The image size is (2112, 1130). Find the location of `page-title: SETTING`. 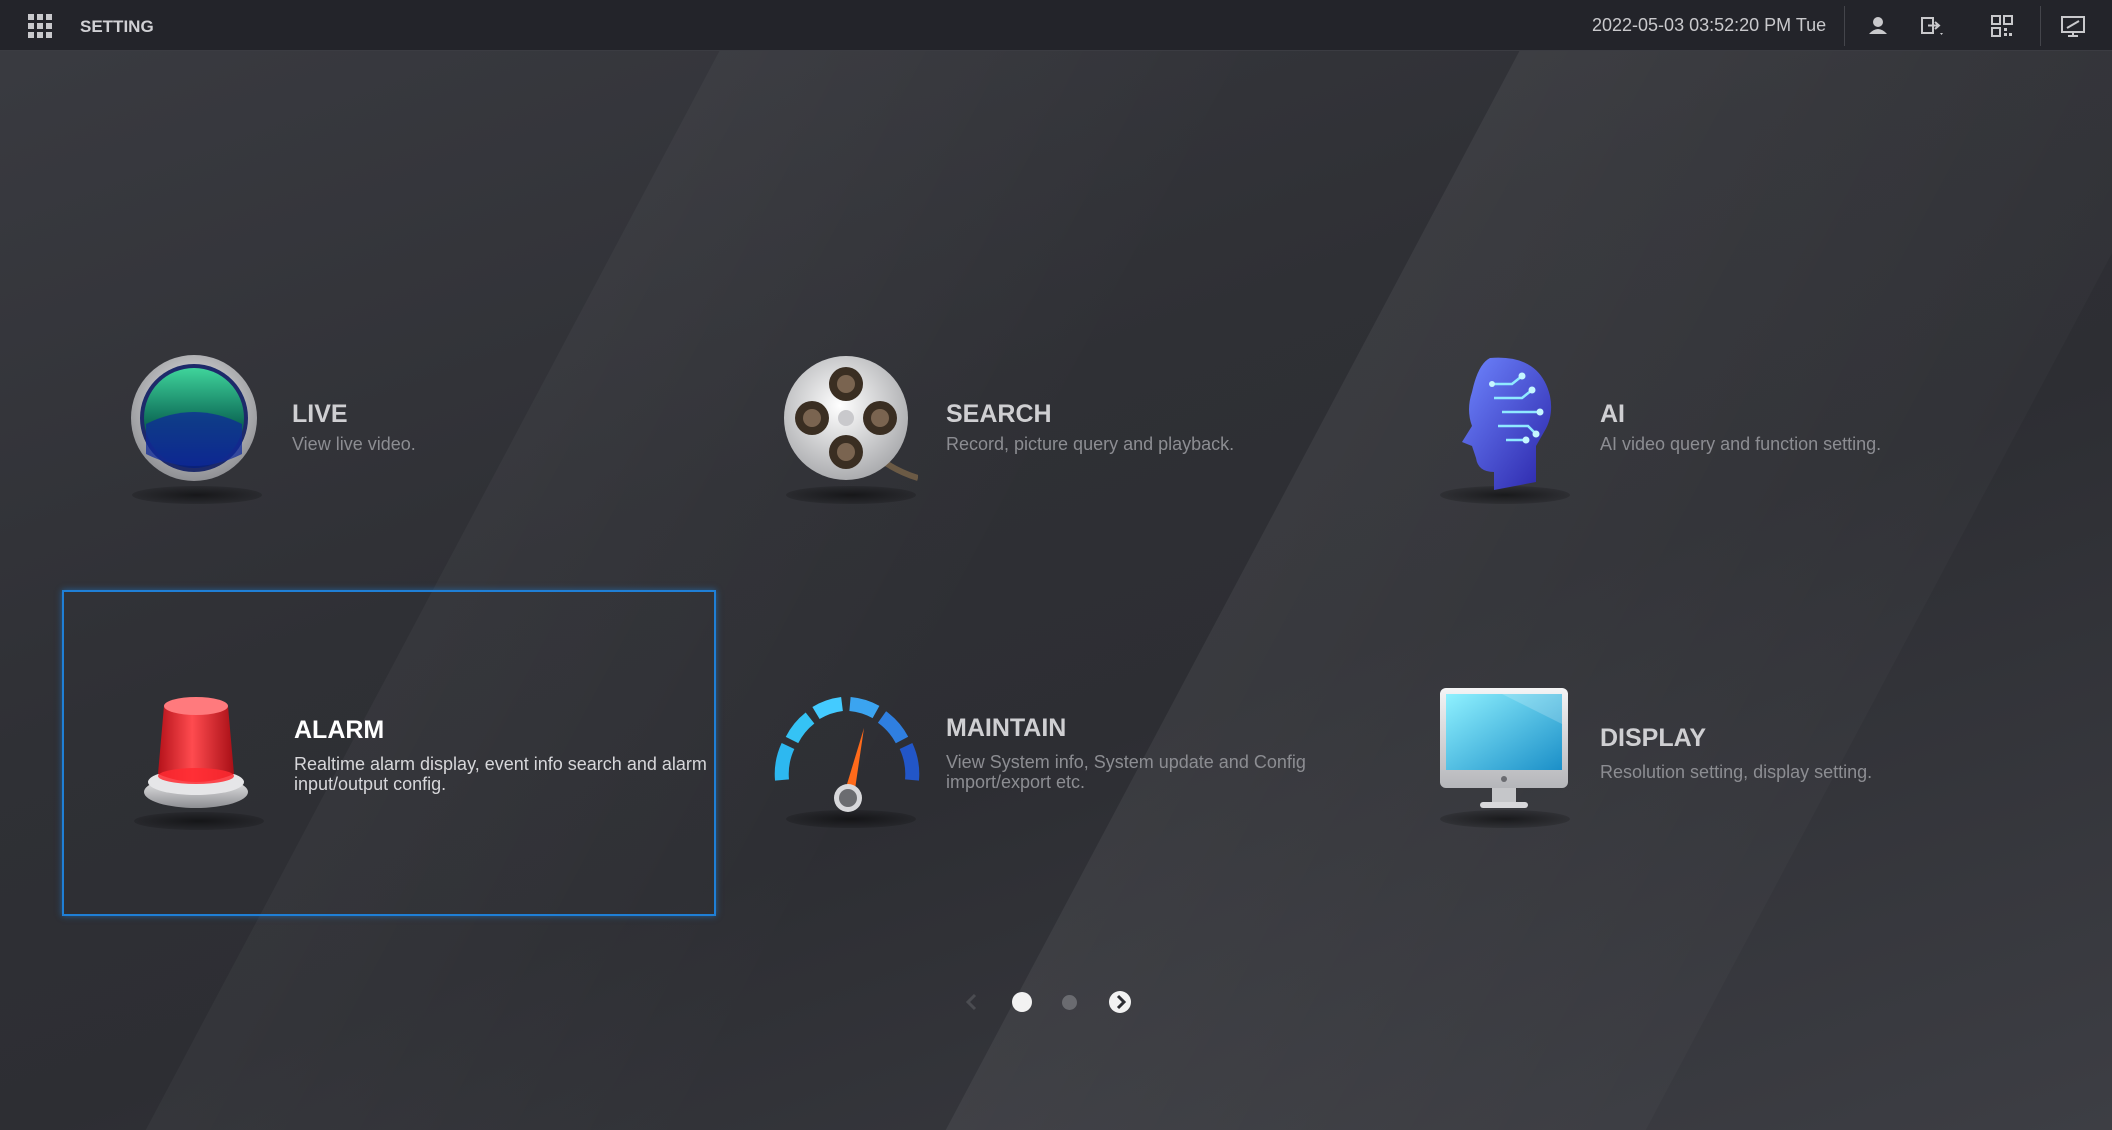

page-title: SETTING is located at coordinates (117, 26).